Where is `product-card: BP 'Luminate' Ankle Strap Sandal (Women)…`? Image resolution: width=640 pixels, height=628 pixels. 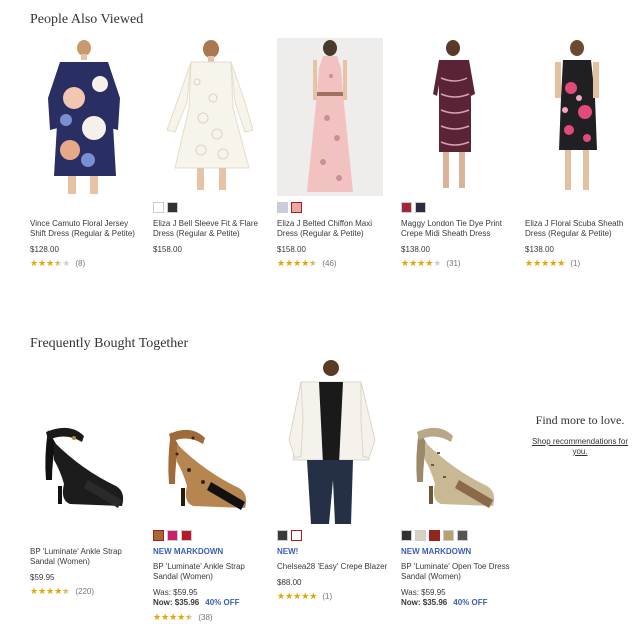 product-card: BP 'Luminate' Ankle Strap Sandal (Women)… is located at coordinates (86, 478).